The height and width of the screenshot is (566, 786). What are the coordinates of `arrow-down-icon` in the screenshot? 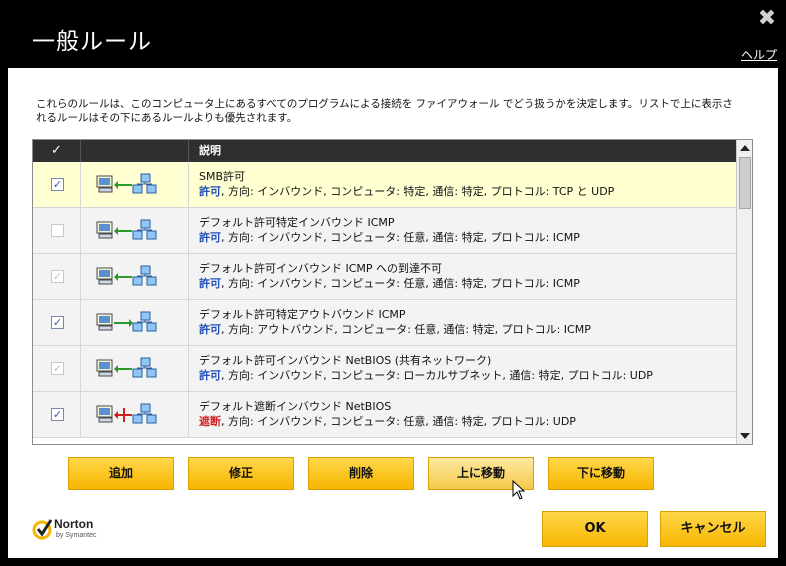 It's located at (745, 436).